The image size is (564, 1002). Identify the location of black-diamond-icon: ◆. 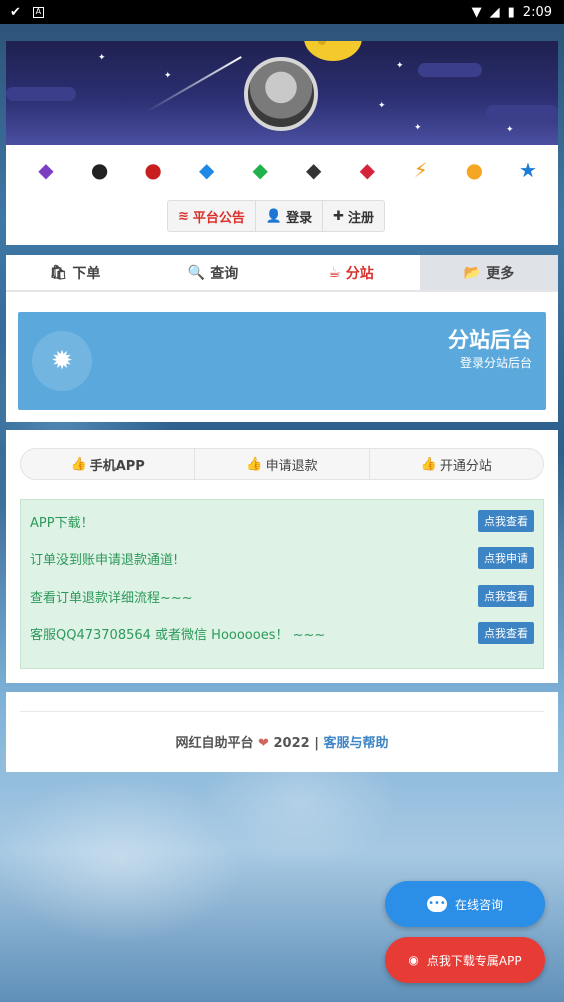
(314, 170).